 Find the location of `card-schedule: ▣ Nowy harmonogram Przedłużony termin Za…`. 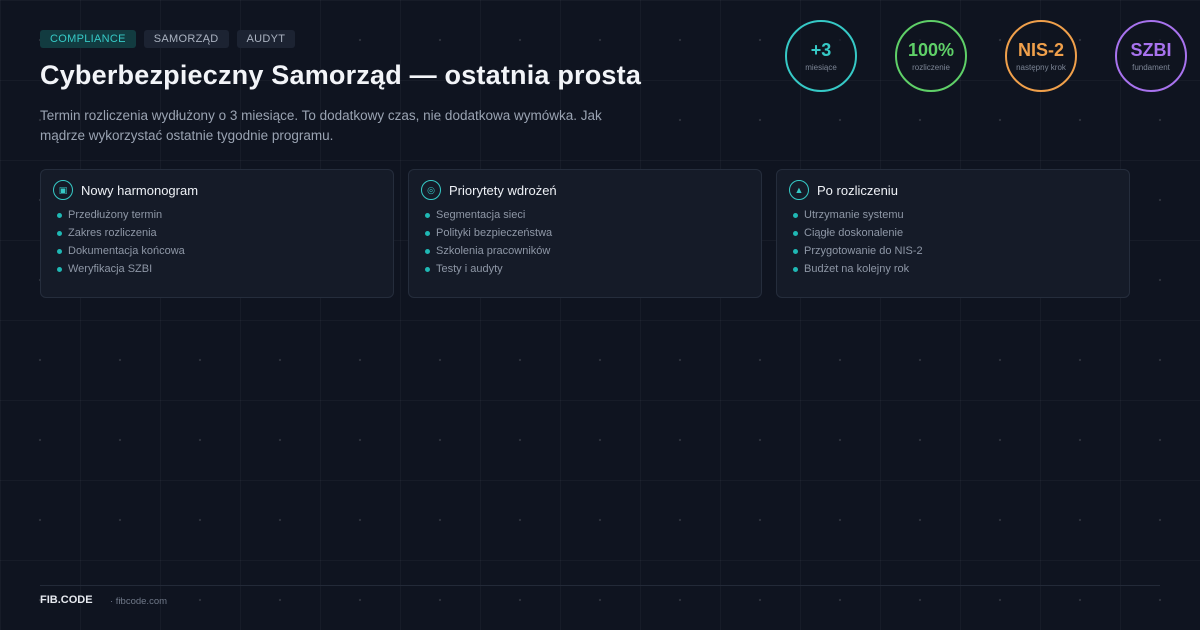

card-schedule: ▣ Nowy harmonogram Przedłużony termin Za… is located at coordinates (217, 233).